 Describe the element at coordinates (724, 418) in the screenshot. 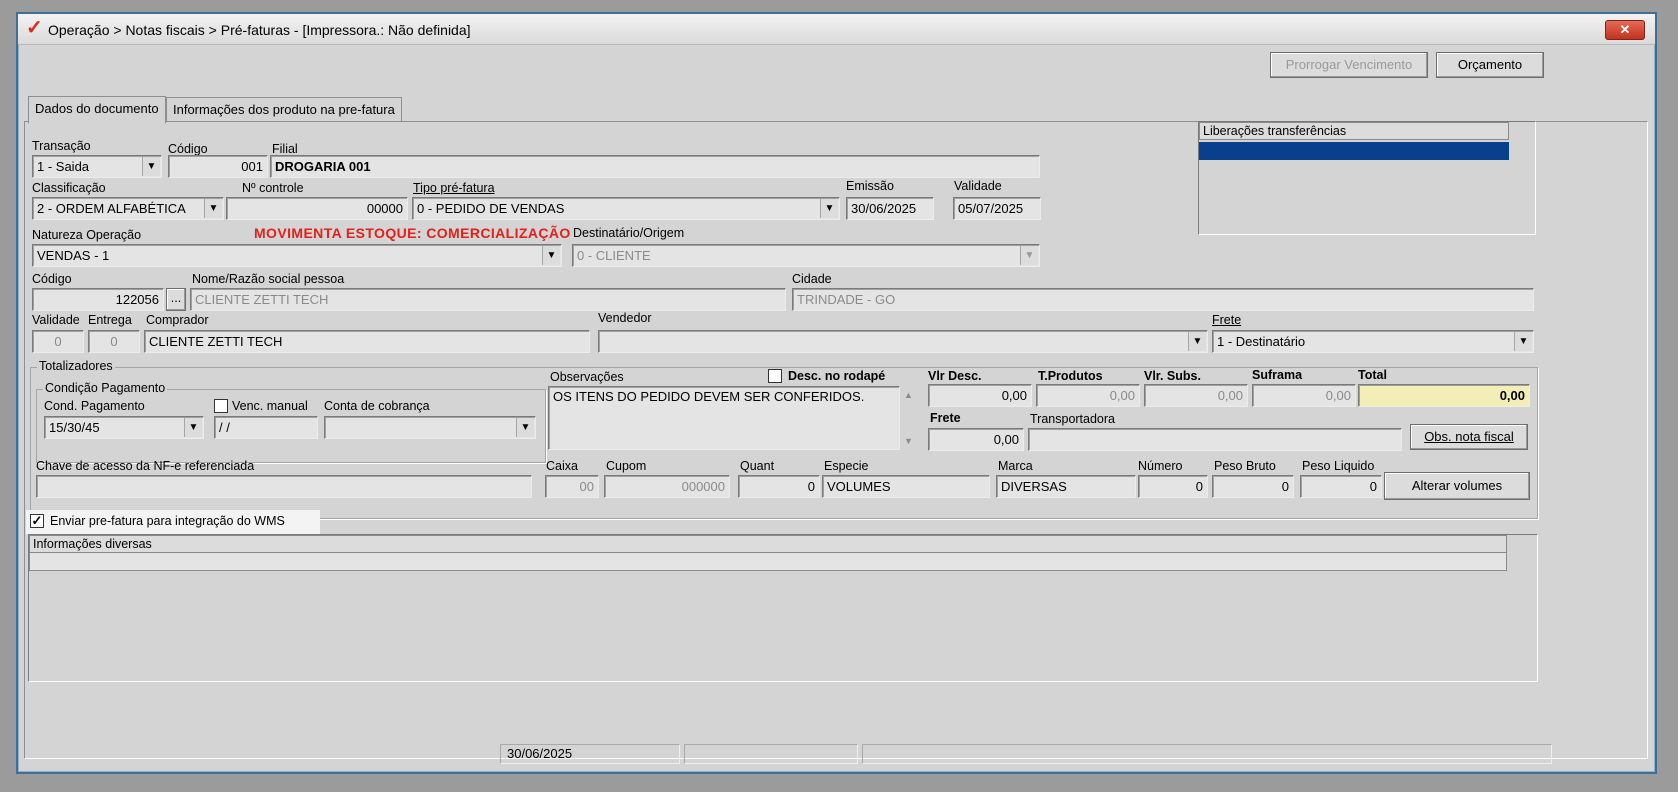

I see `observacoes-textarea: OS ITENS DO PEDIDO DEVEM SER CONFERIDOS.` at that location.